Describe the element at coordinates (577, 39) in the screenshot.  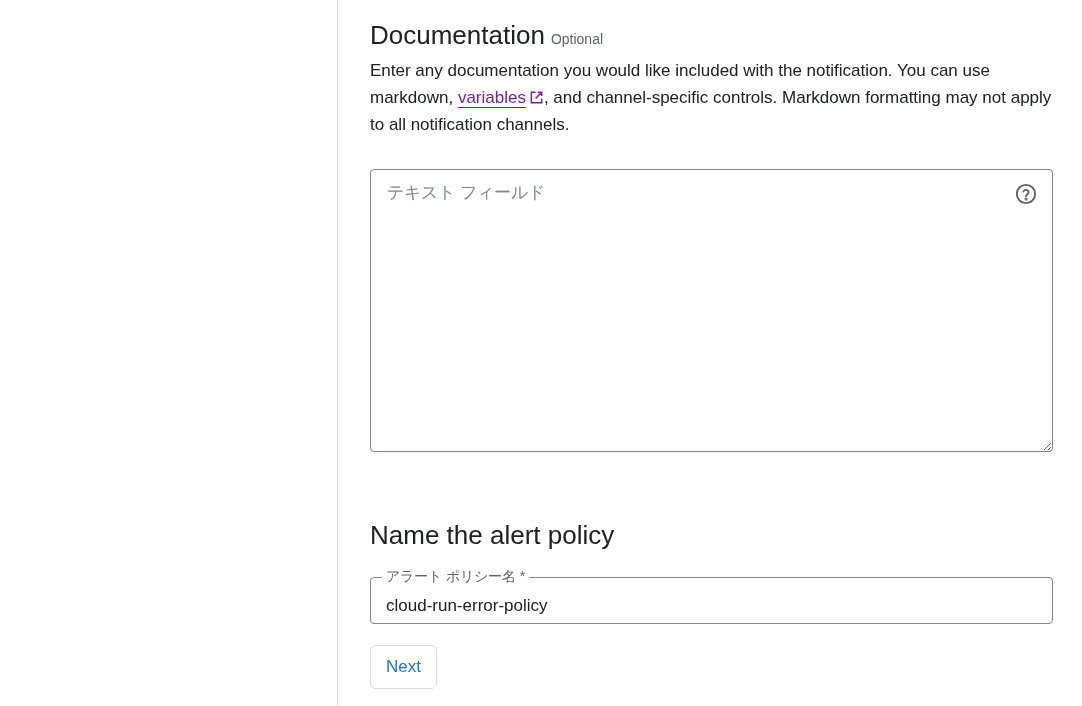
I see `optional-label: Optional` at that location.